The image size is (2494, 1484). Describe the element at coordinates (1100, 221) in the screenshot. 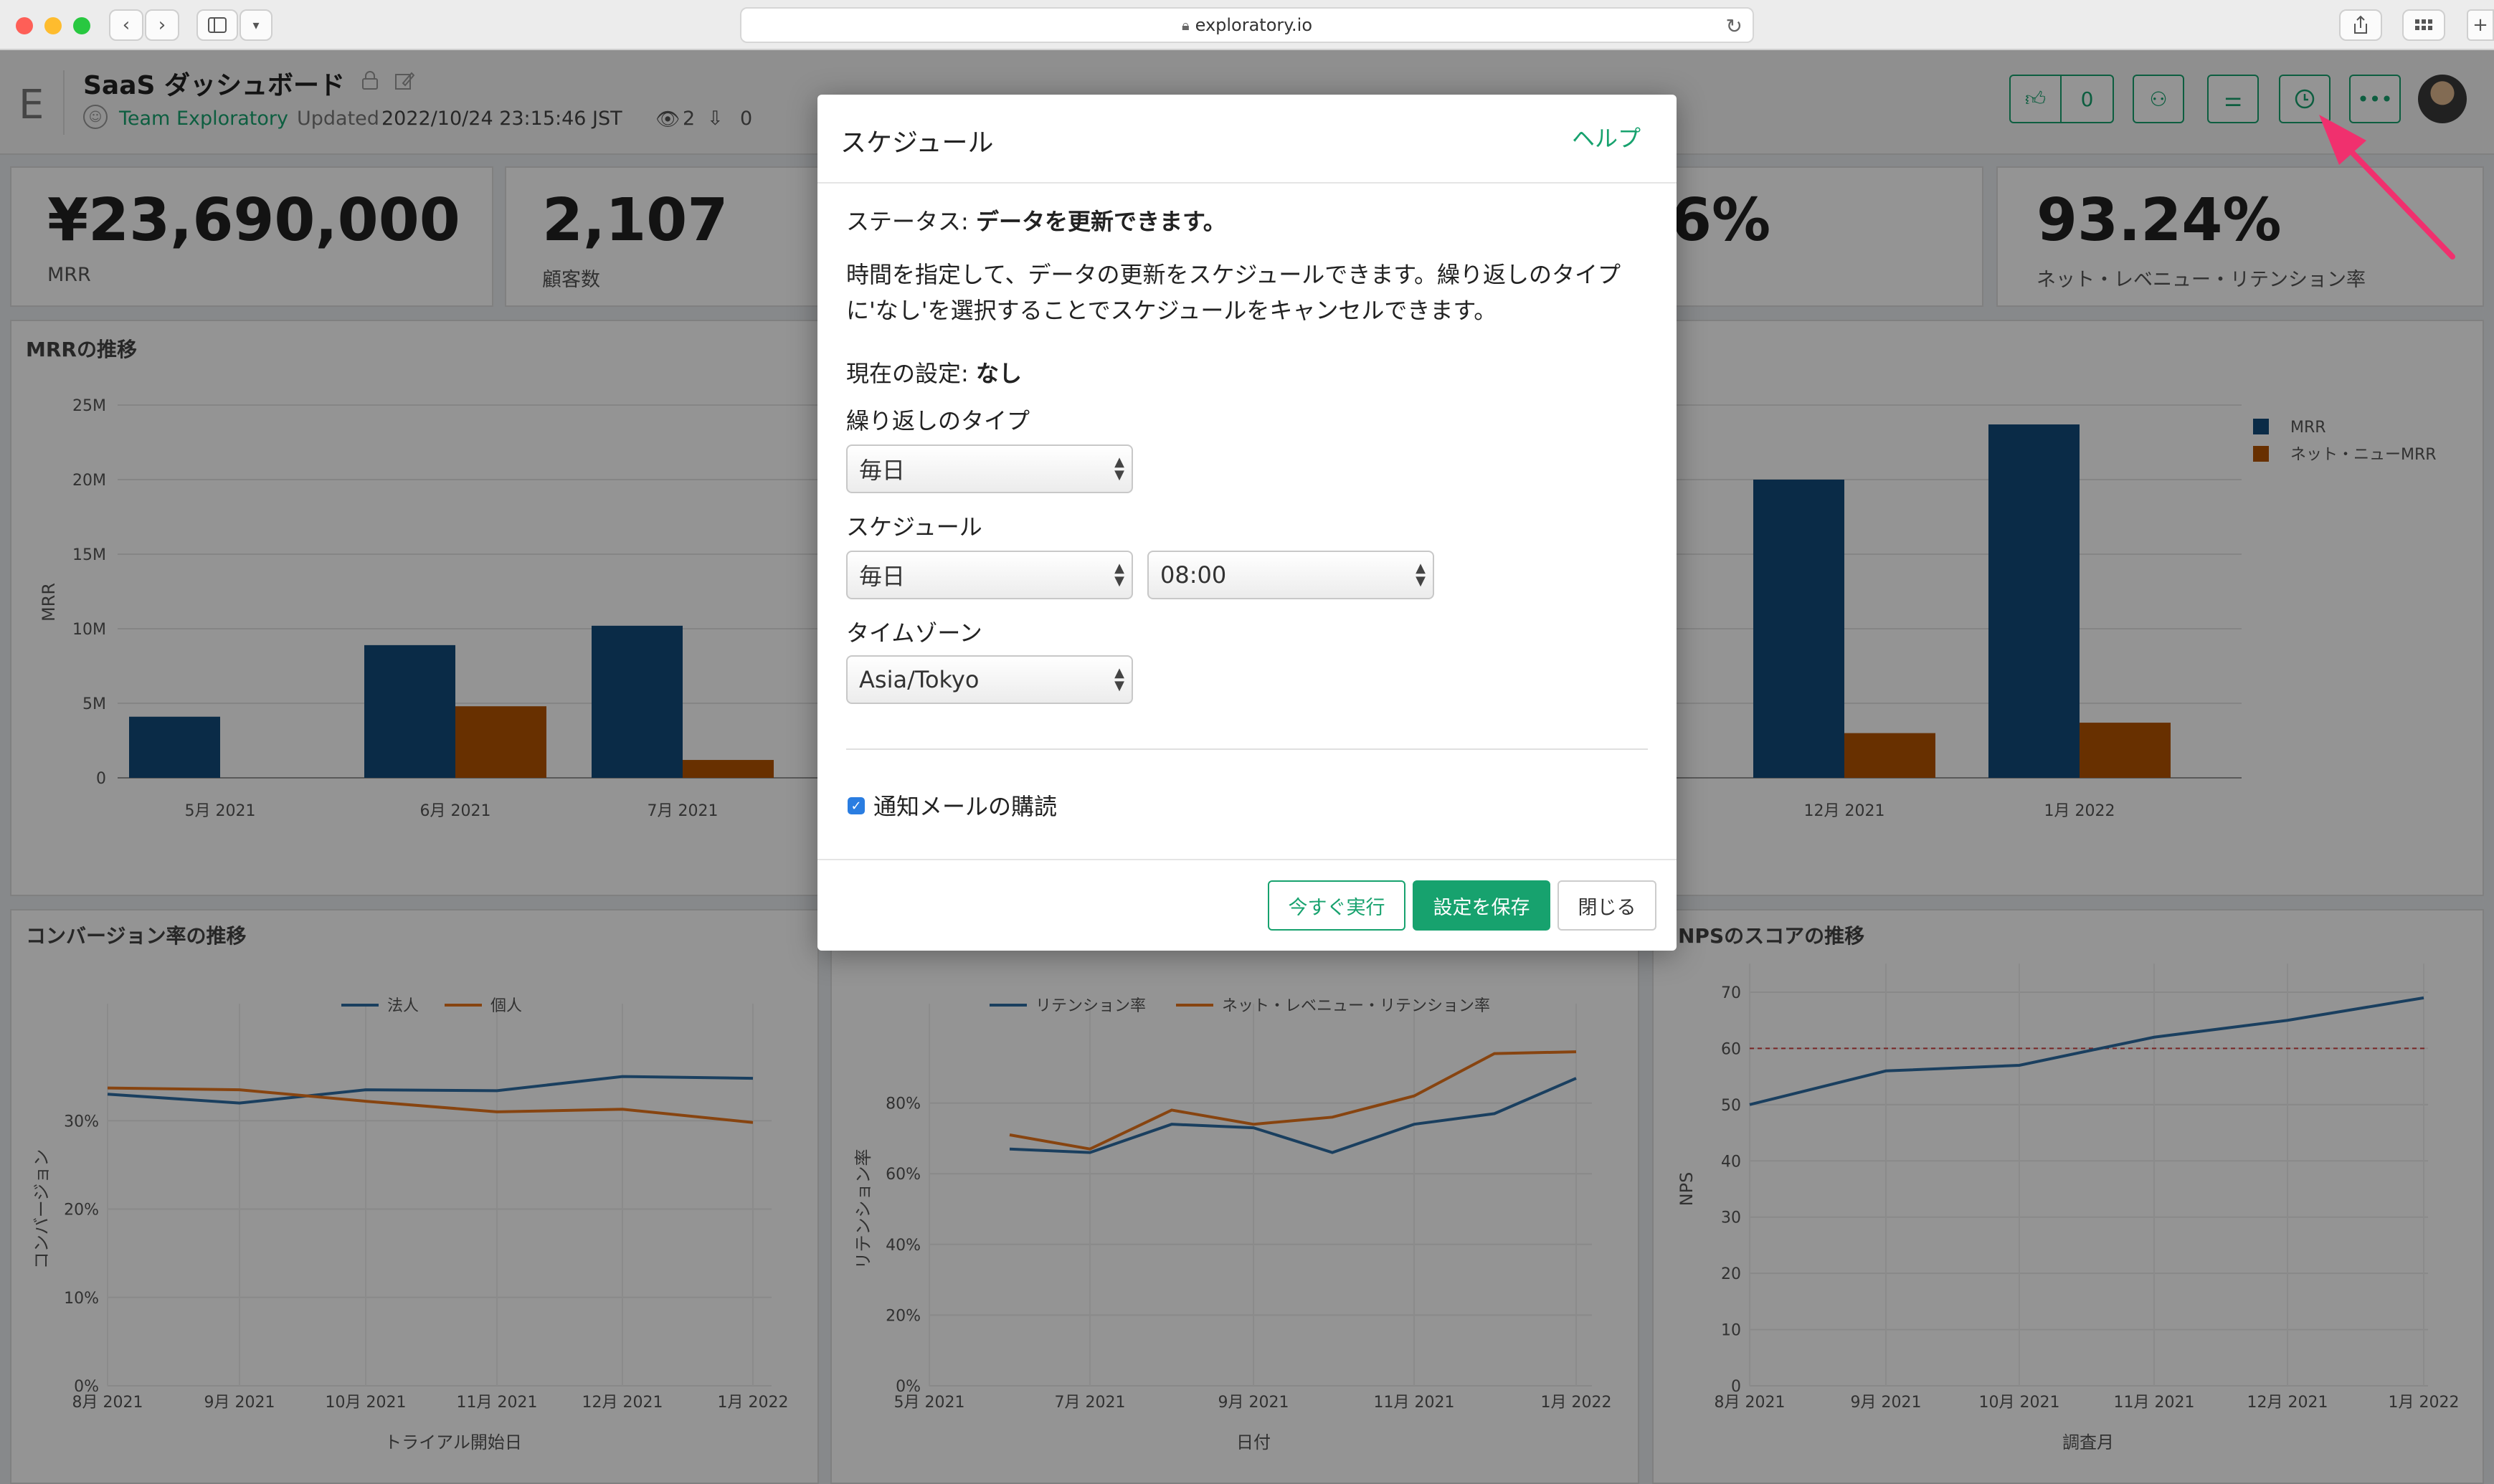

I see `status-value: データを更新できます。` at that location.